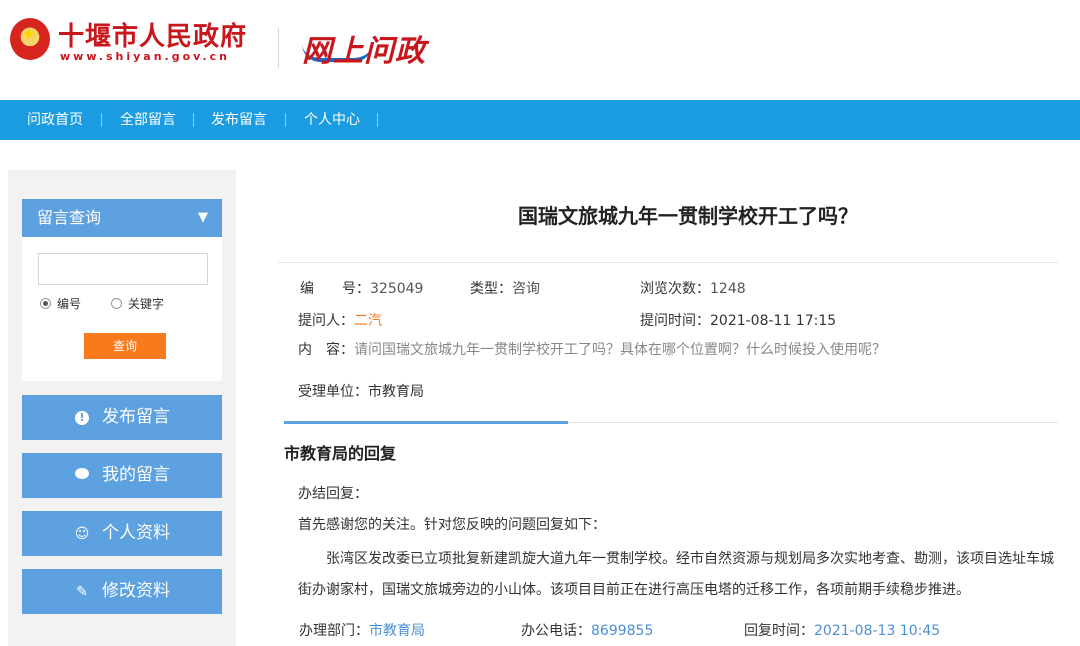 The image size is (1080, 646). Describe the element at coordinates (152, 34) in the screenshot. I see `site-title: 十堰市人民政府` at that location.